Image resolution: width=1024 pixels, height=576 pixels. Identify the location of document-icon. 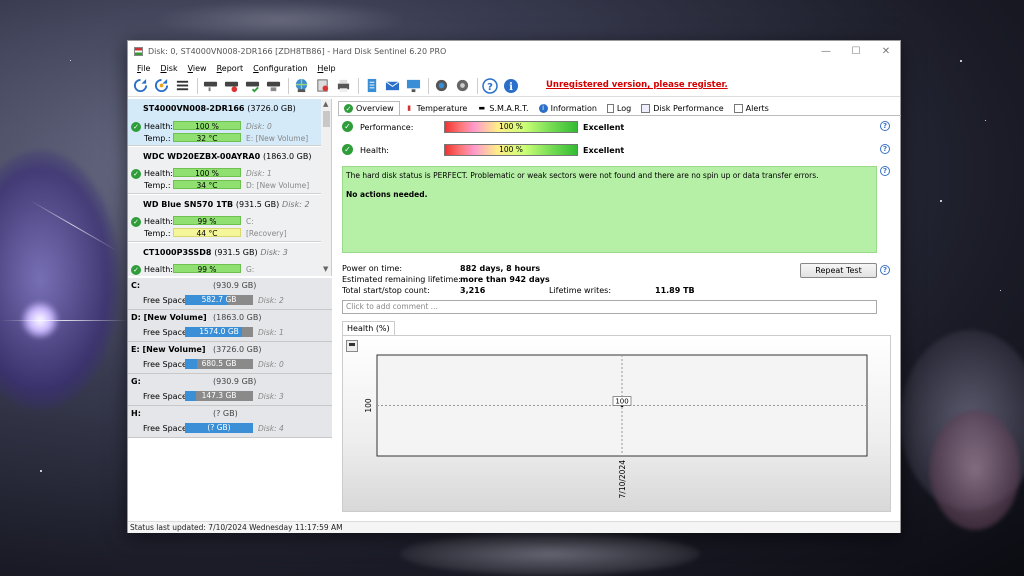
(371, 86).